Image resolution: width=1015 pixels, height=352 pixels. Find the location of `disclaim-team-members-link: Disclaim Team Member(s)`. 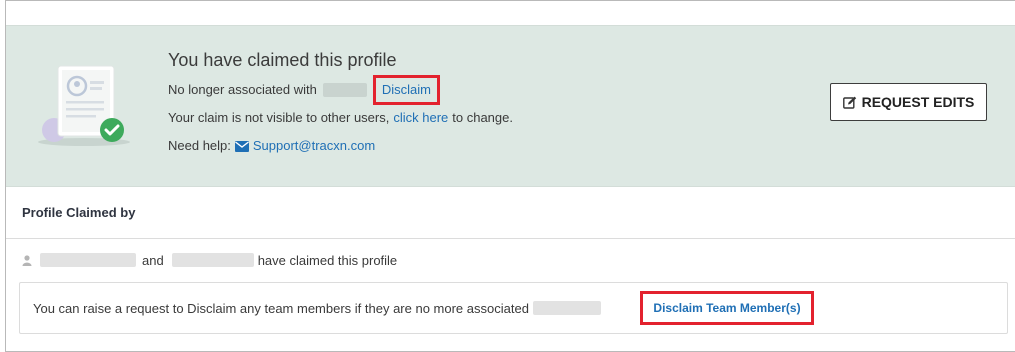

disclaim-team-members-link: Disclaim Team Member(s) is located at coordinates (726, 308).